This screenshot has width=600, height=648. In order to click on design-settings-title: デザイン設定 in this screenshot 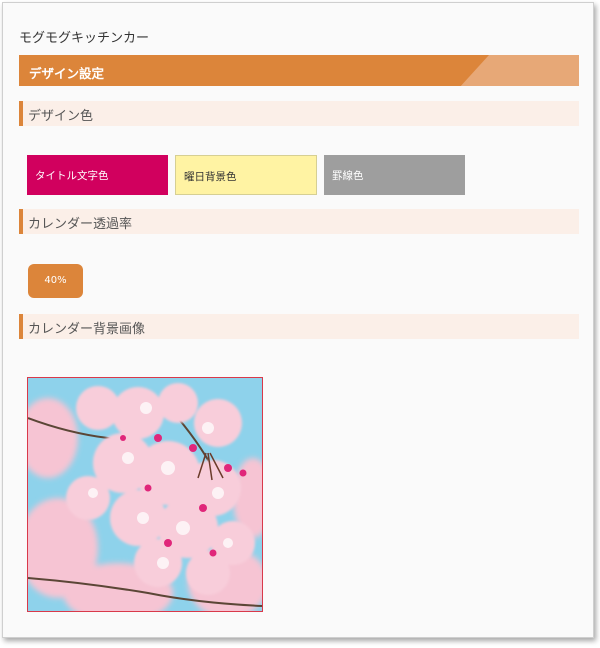, I will do `click(67, 73)`.